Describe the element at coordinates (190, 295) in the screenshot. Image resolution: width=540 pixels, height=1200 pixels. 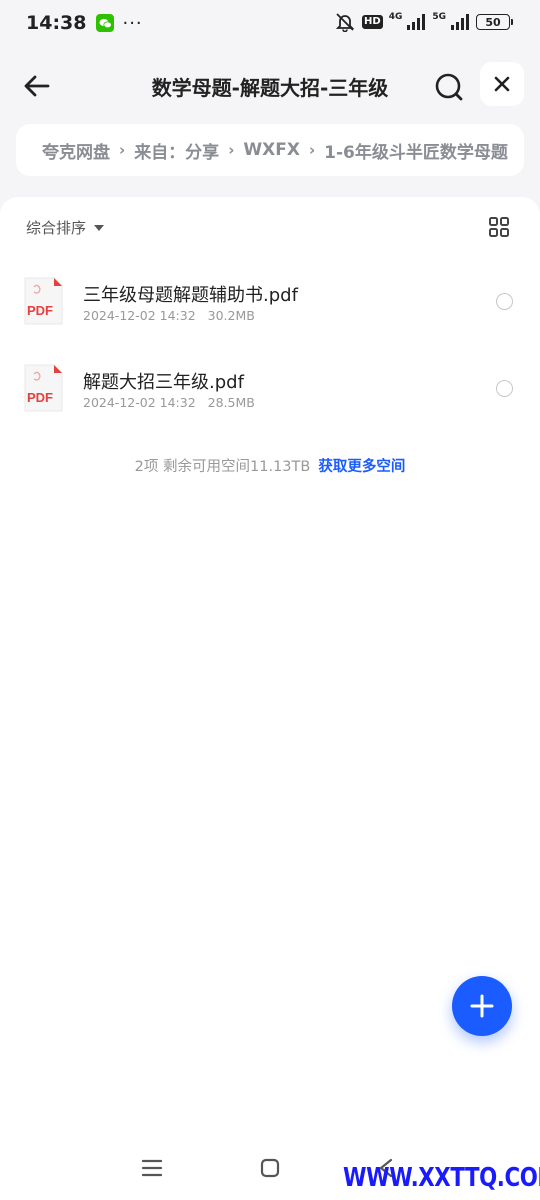
I see `file-name: 三年级母题解题辅助书.pdf` at that location.